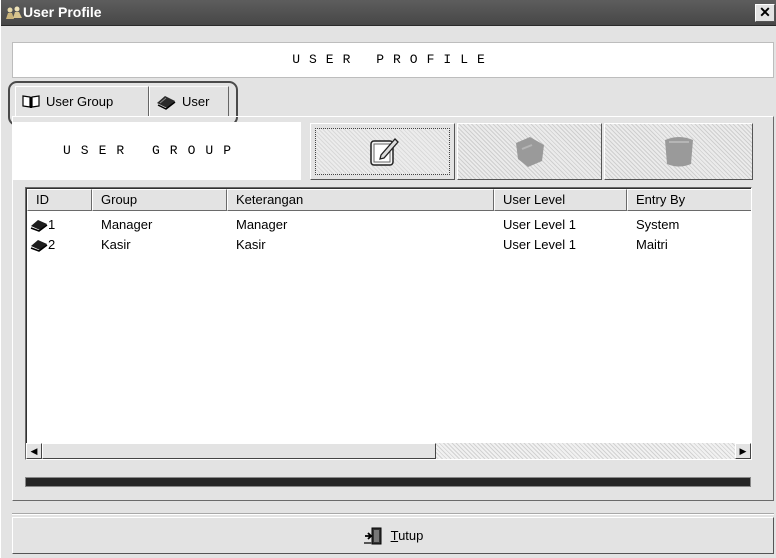 This screenshot has height=558, width=776. I want to click on close-button-label-rest: utup, so click(411, 535).